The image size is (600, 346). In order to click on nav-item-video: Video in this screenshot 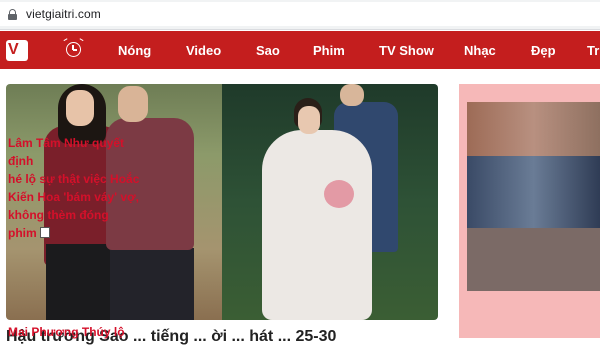, I will do `click(203, 50)`.